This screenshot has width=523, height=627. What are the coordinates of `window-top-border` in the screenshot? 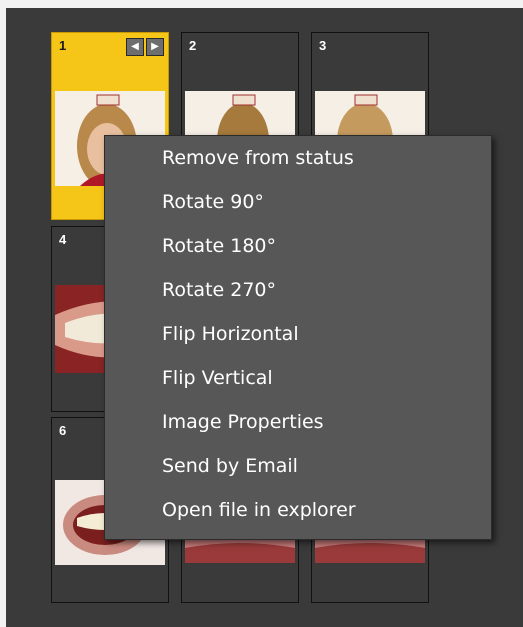 It's located at (261, 4).